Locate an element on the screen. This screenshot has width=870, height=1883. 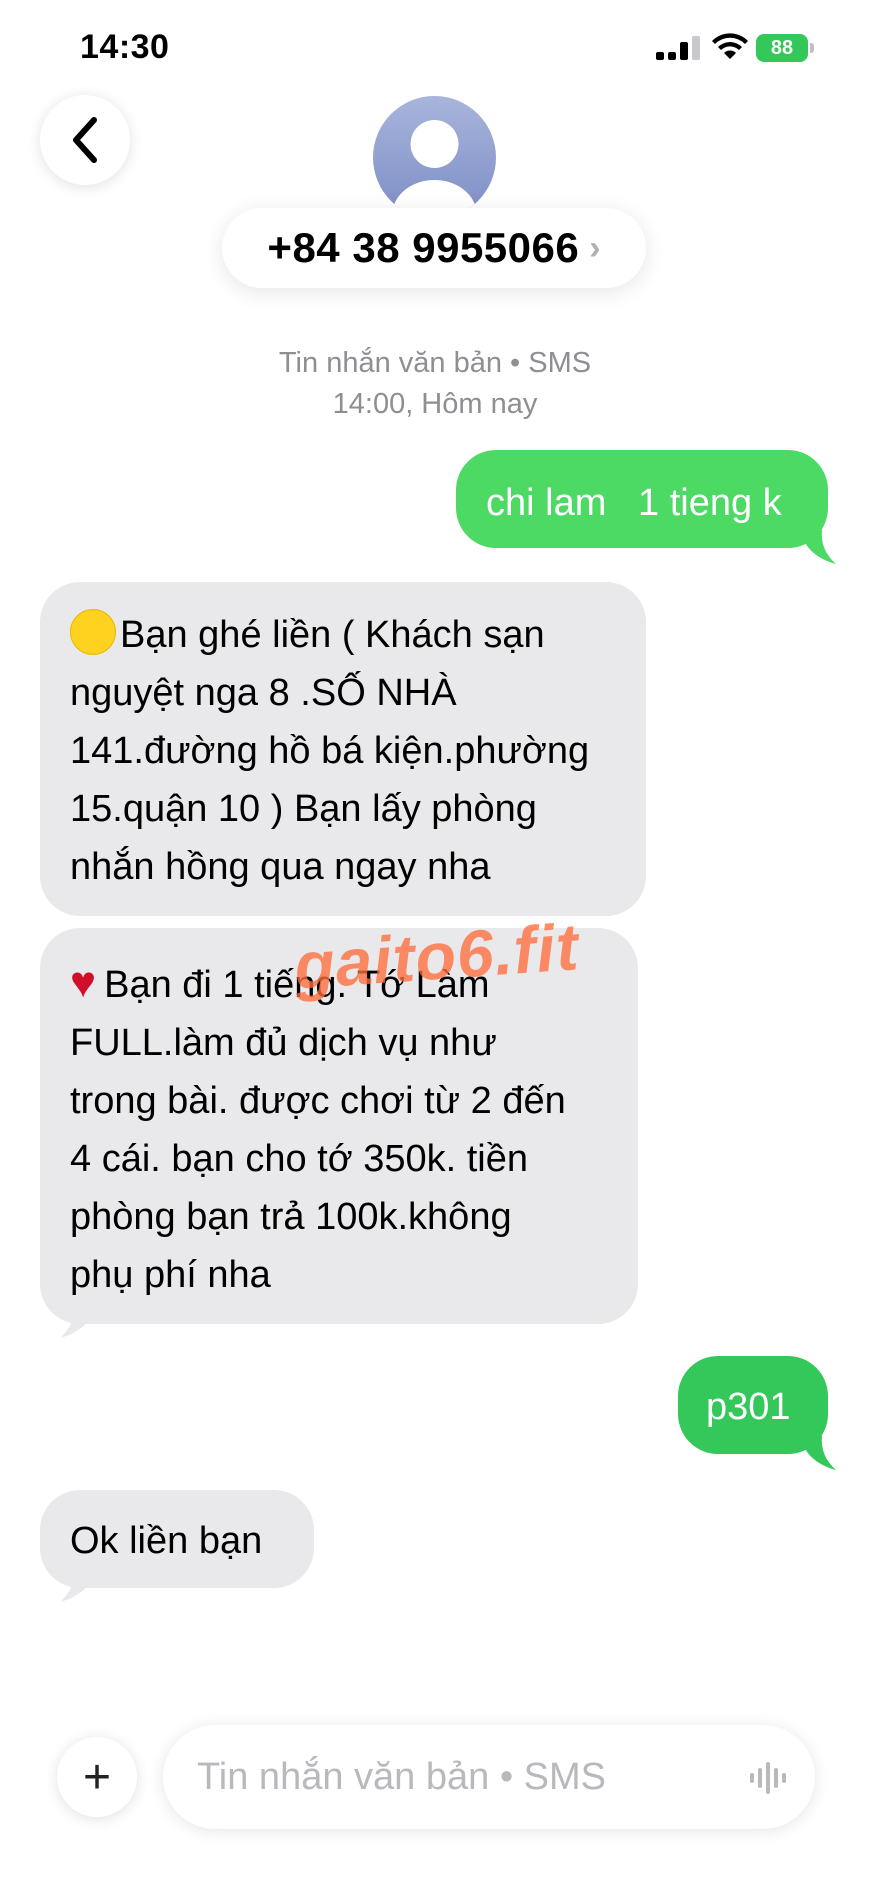
service-label: Tin nhắn văn bản • SMS is located at coordinates (435, 363).